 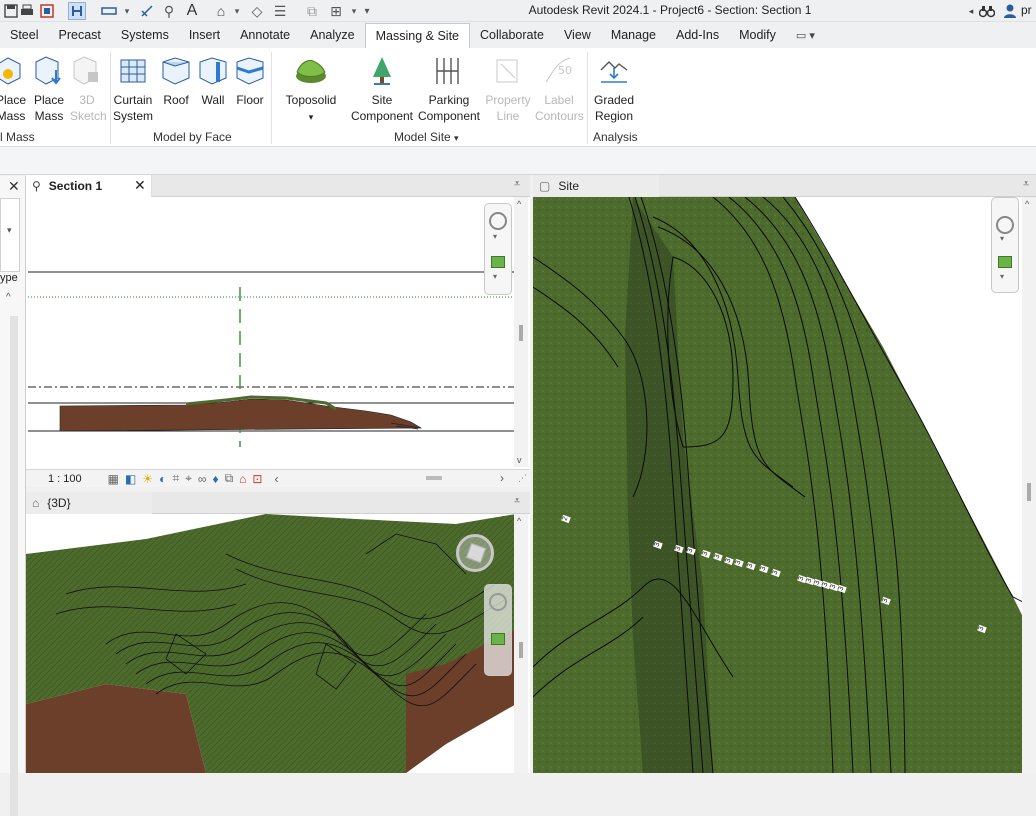 I want to click on in-place-mass-button: Place Mass, so click(x=14, y=89).